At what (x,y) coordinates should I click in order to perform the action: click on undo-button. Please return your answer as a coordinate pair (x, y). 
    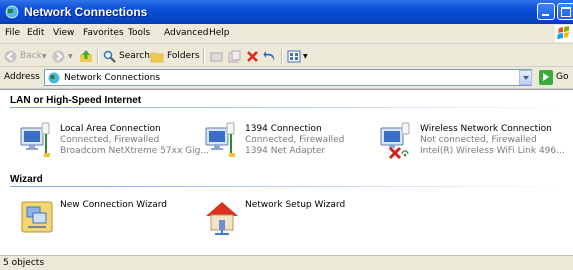
    Looking at the image, I should click on (270, 56).